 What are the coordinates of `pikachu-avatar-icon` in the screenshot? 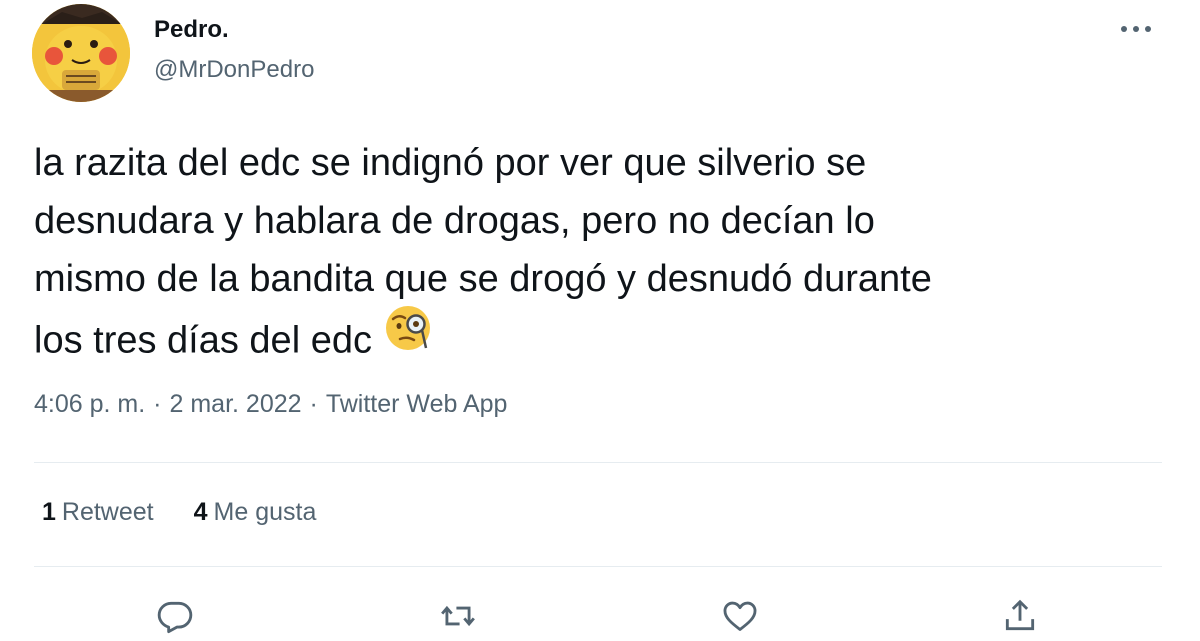 It's located at (81, 53).